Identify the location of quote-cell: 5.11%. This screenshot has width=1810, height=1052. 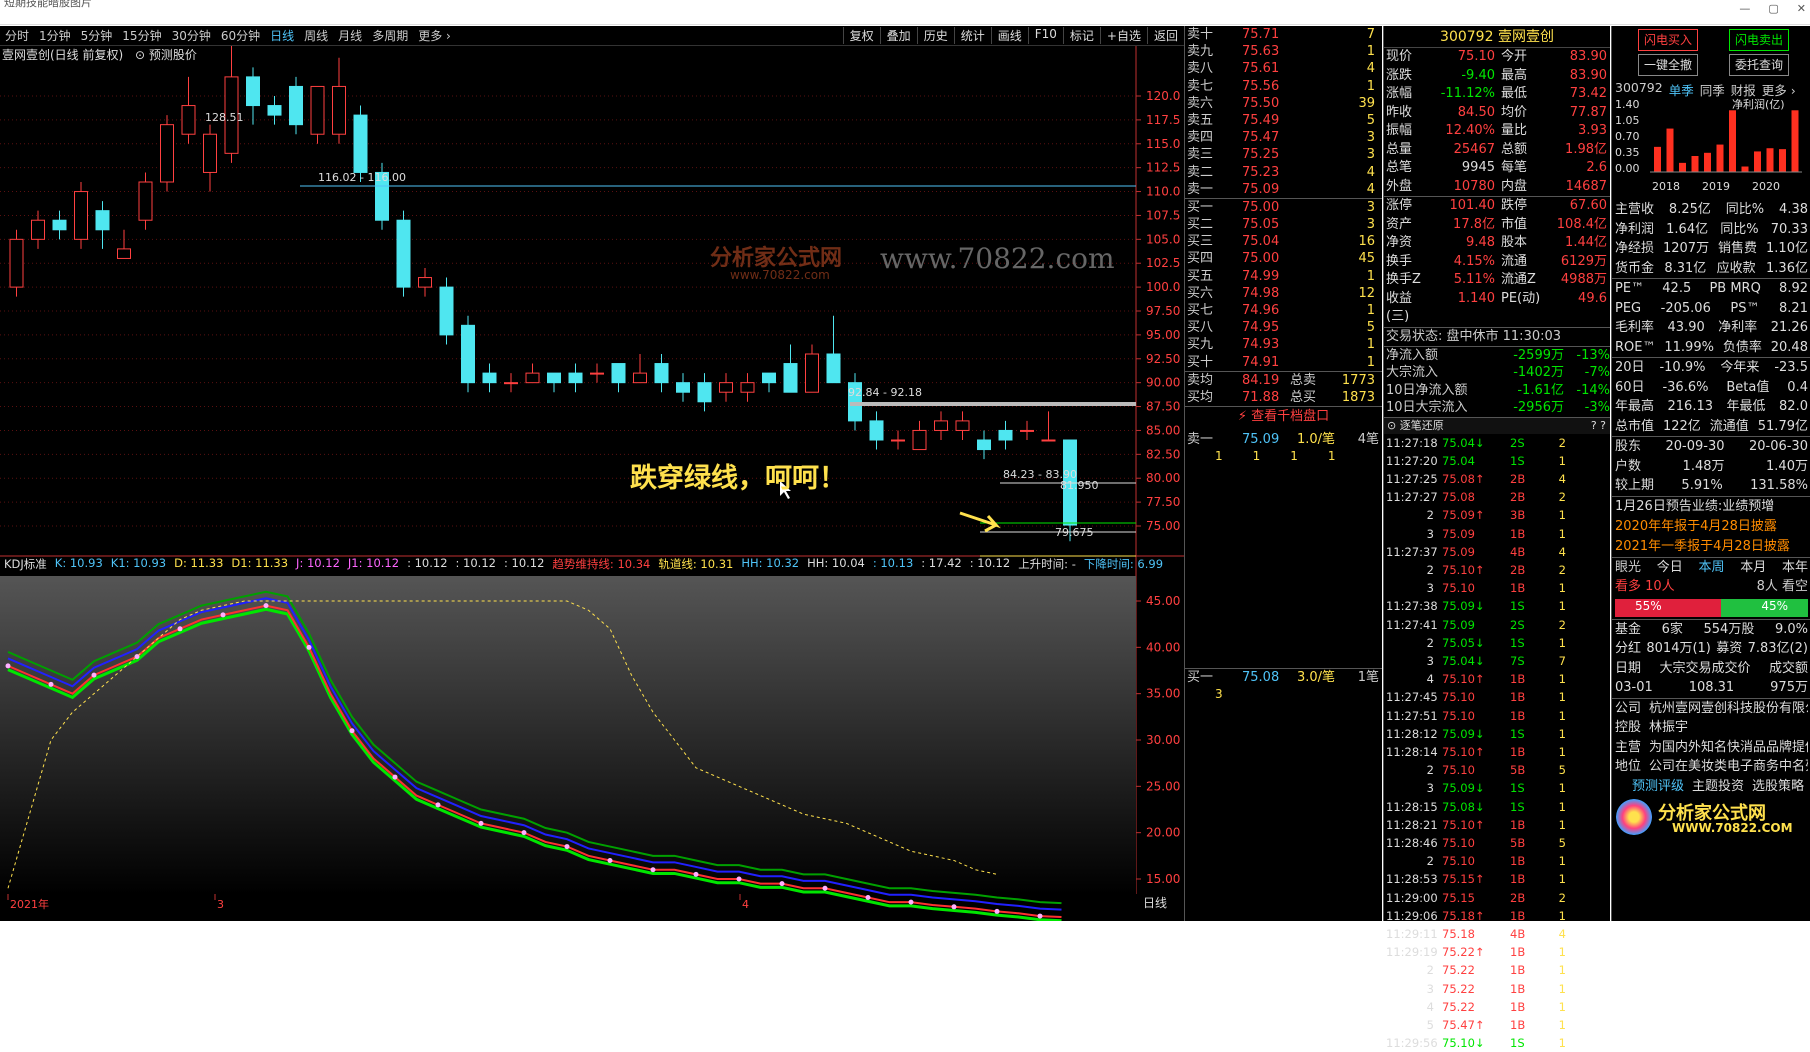
(1461, 280).